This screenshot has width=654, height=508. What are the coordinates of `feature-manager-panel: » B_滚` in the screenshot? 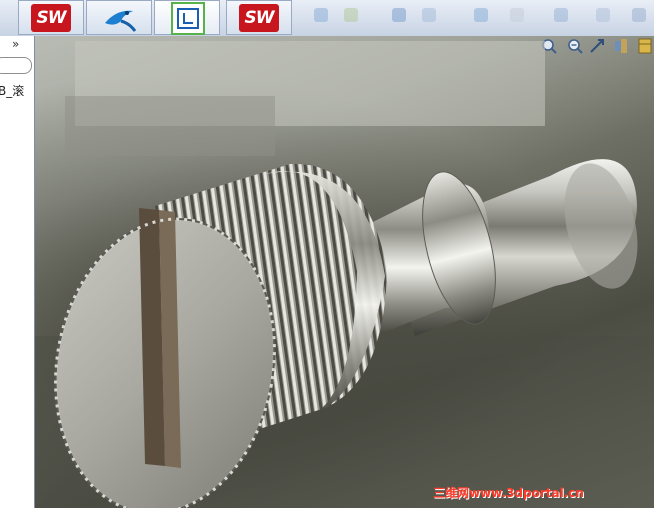 It's located at (17, 272).